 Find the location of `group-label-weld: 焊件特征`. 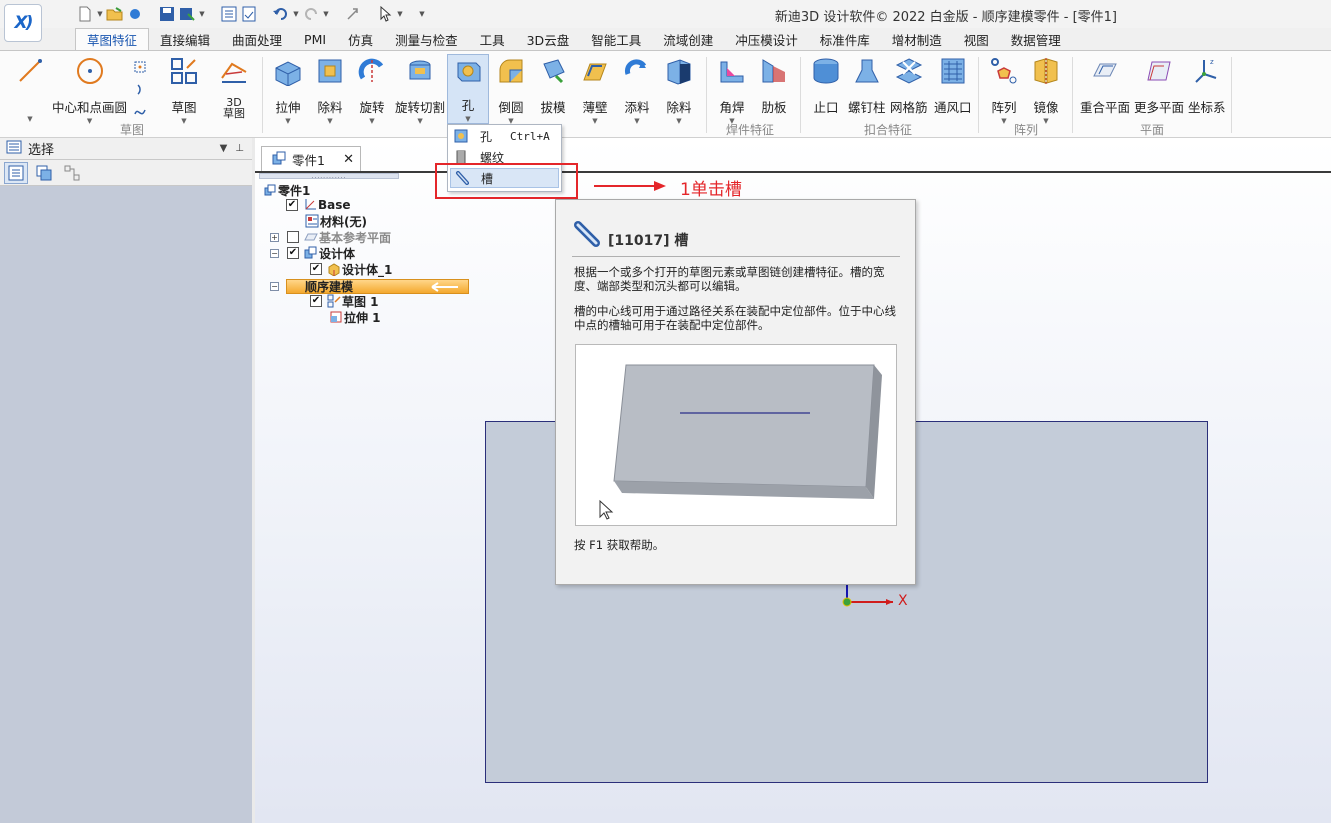

group-label-weld: 焊件特征 is located at coordinates (750, 130).